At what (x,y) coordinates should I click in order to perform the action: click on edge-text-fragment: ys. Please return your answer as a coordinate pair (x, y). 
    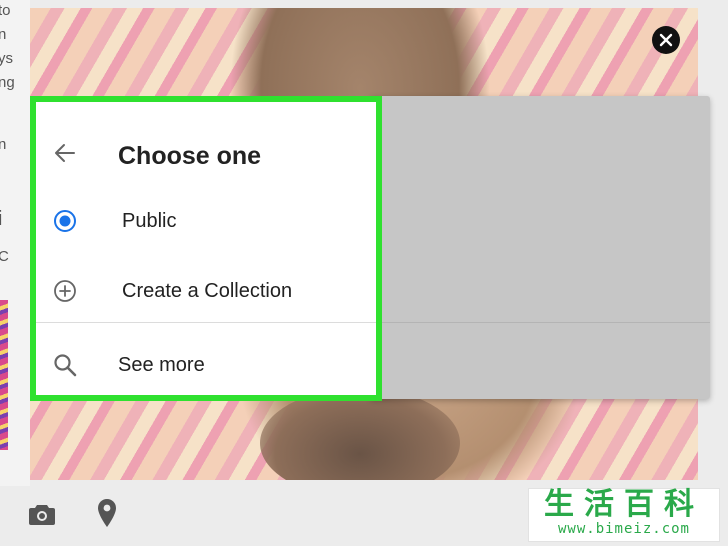
    Looking at the image, I should click on (6, 58).